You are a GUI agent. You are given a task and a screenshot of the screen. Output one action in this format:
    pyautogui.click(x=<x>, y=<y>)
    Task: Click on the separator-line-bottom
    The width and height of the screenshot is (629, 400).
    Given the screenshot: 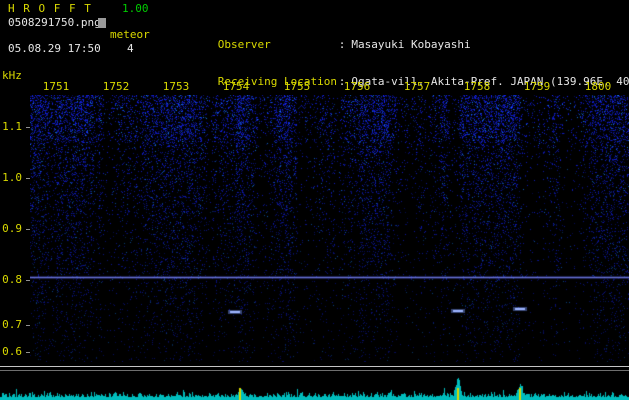 What is the action you would take?
    pyautogui.click(x=314, y=370)
    